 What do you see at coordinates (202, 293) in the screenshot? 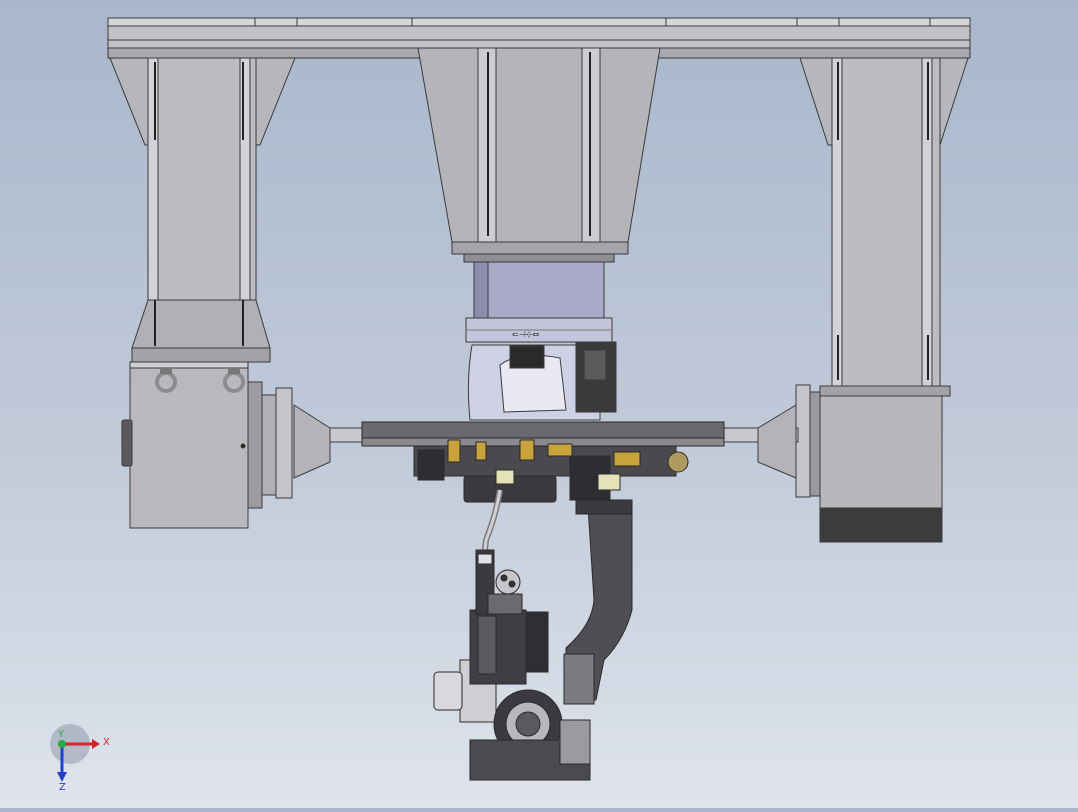
I see `left-support-column` at bounding box center [202, 293].